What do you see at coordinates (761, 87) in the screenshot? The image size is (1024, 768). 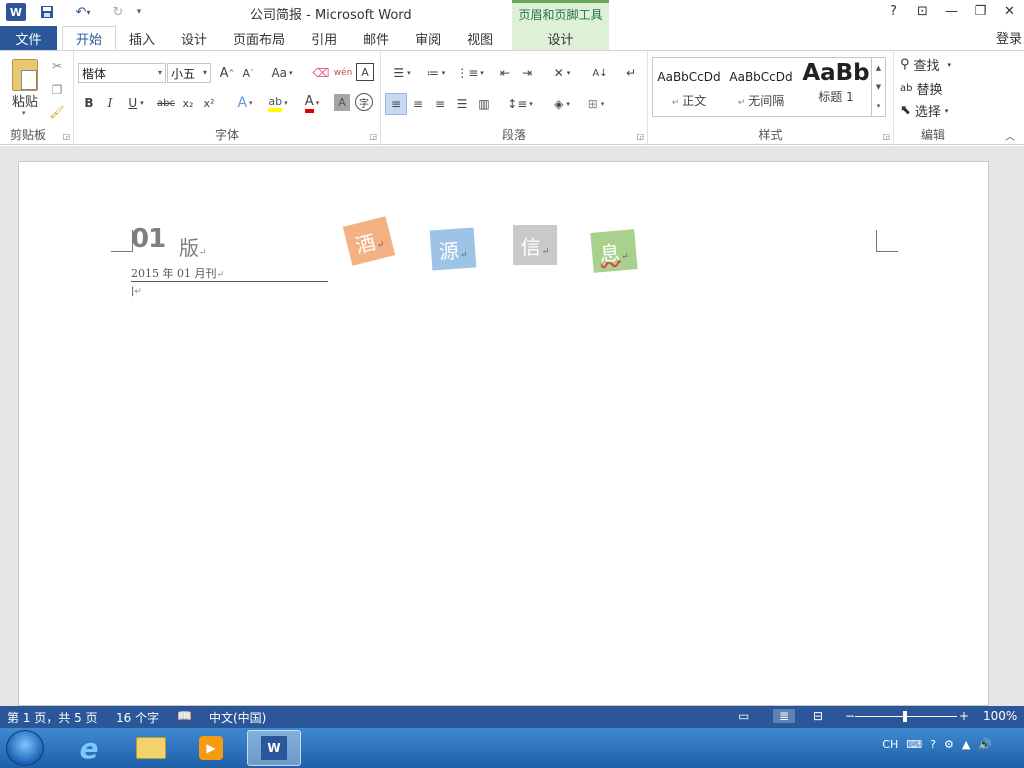 I see `style-no-spacing: AaBbCcDd ↵ 无间隔` at bounding box center [761, 87].